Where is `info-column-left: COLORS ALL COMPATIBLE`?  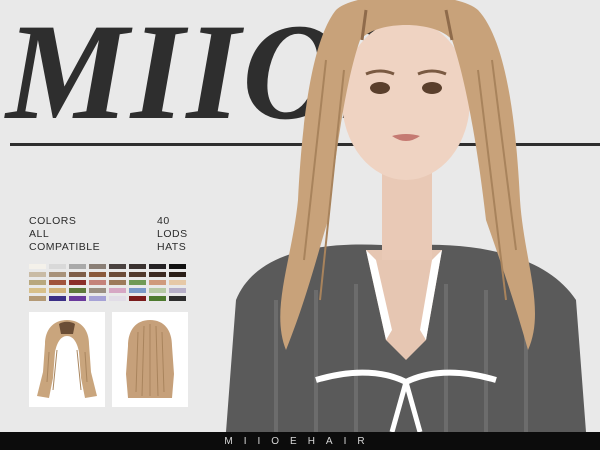 info-column-left: COLORS ALL COMPATIBLE is located at coordinates (64, 234).